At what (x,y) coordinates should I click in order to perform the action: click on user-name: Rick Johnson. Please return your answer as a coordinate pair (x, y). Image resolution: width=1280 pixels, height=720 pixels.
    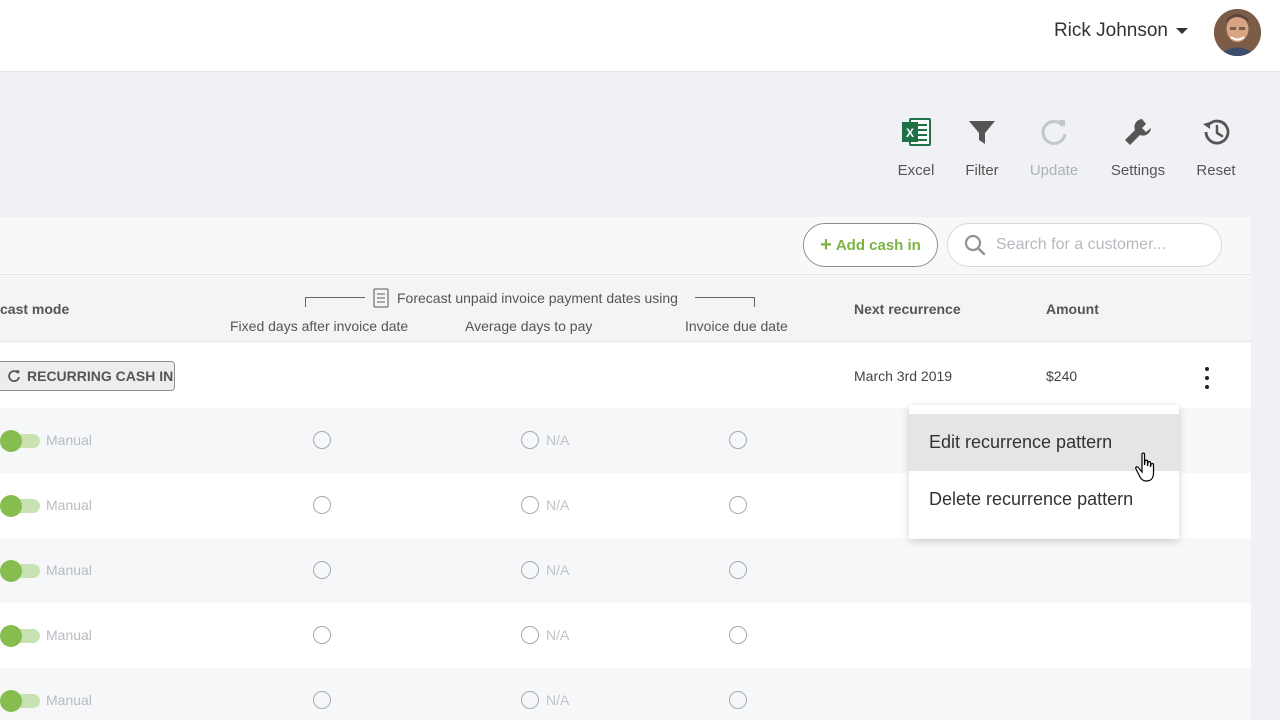
    Looking at the image, I should click on (1110, 30).